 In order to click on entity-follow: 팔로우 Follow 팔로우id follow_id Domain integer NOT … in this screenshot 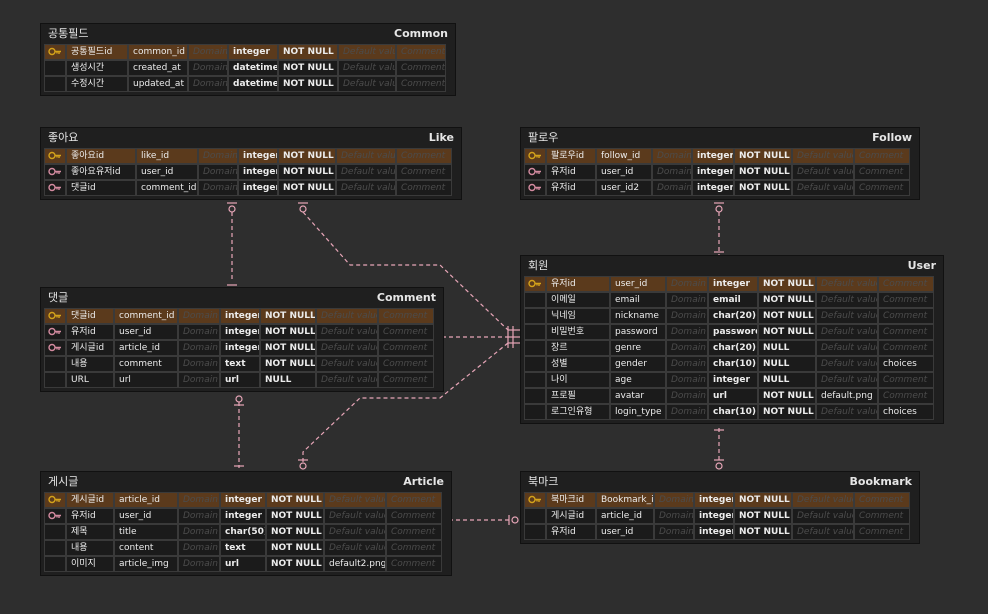, I will do `click(720, 163)`.